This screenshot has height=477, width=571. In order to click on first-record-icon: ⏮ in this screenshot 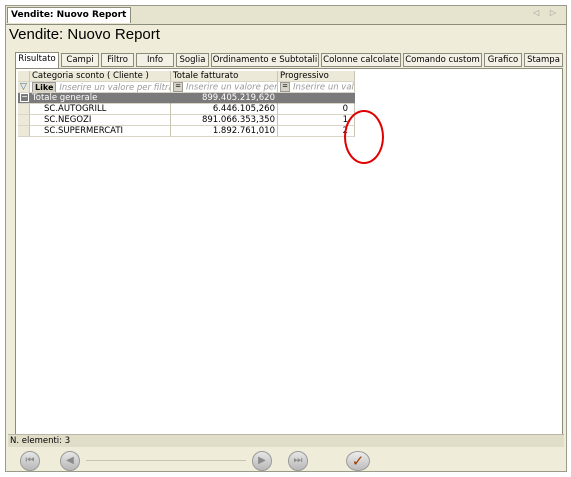, I will do `click(30, 461)`.